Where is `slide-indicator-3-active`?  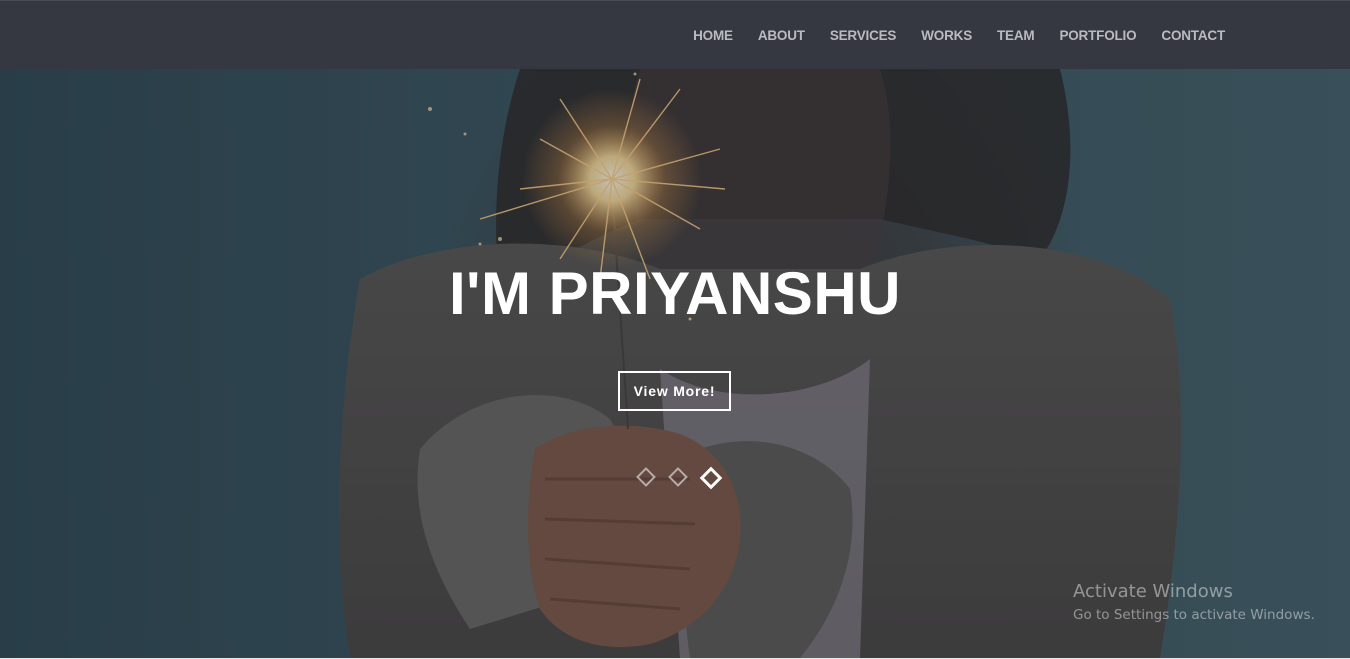
slide-indicator-3-active is located at coordinates (711, 478).